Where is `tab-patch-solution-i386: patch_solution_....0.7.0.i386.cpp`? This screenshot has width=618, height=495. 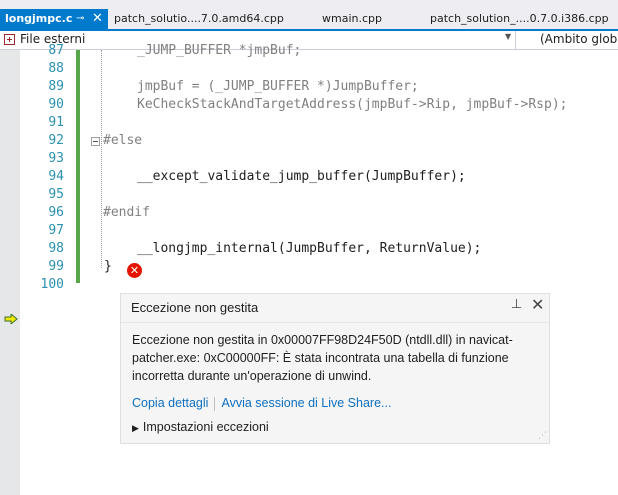 tab-patch-solution-i386: patch_solution_....0.7.0.i386.cpp is located at coordinates (519, 19).